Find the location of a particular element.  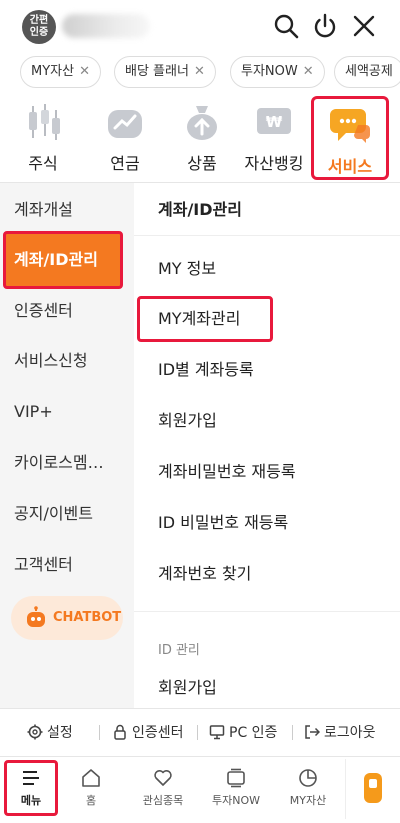

sidebar-item-vip: VIP+ is located at coordinates (67, 412).